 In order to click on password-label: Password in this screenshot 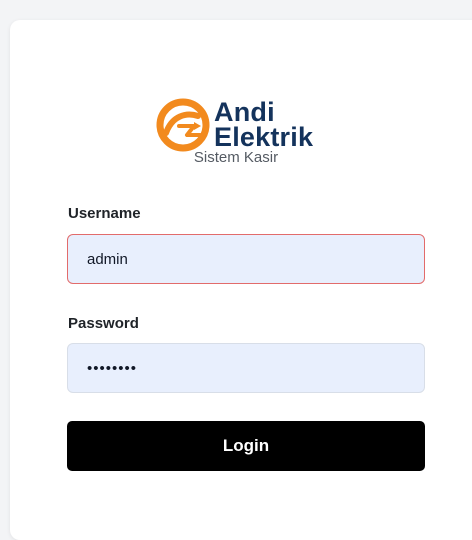, I will do `click(103, 323)`.